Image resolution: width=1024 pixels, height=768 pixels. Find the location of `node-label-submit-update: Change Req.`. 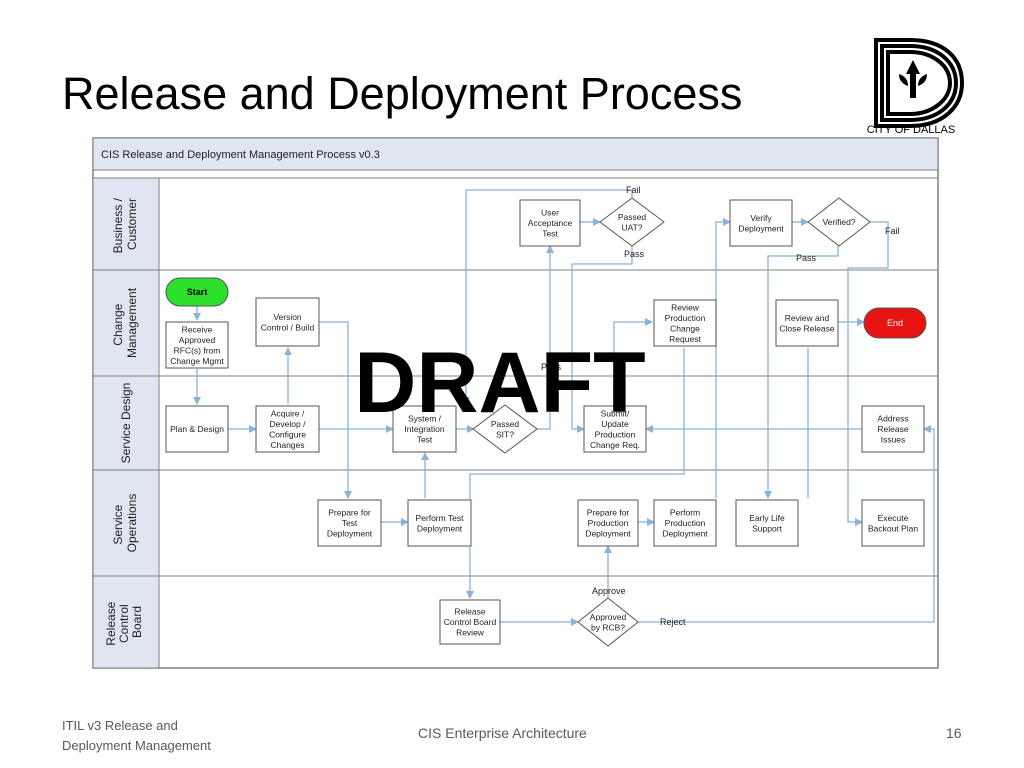

node-label-submit-update: Change Req. is located at coordinates (615, 445).